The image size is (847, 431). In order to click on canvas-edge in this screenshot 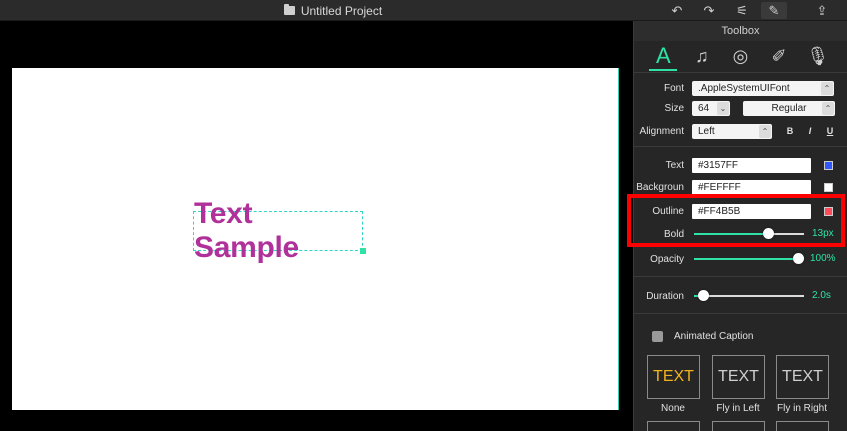, I will do `click(618, 239)`.